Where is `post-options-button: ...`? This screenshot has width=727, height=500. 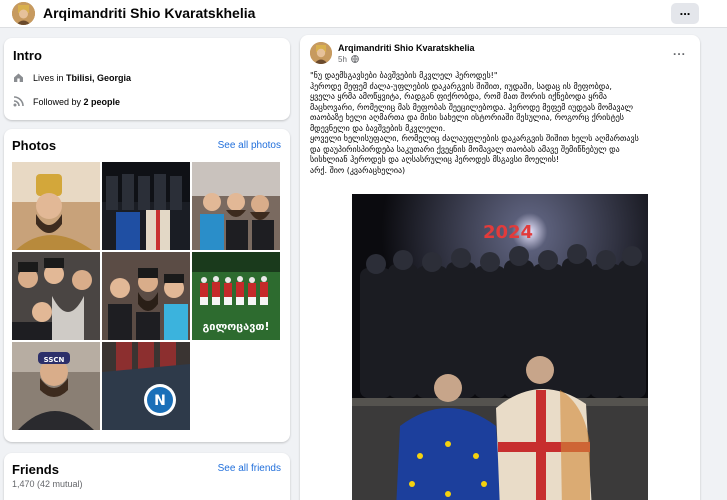
post-options-button: ... is located at coordinates (679, 51).